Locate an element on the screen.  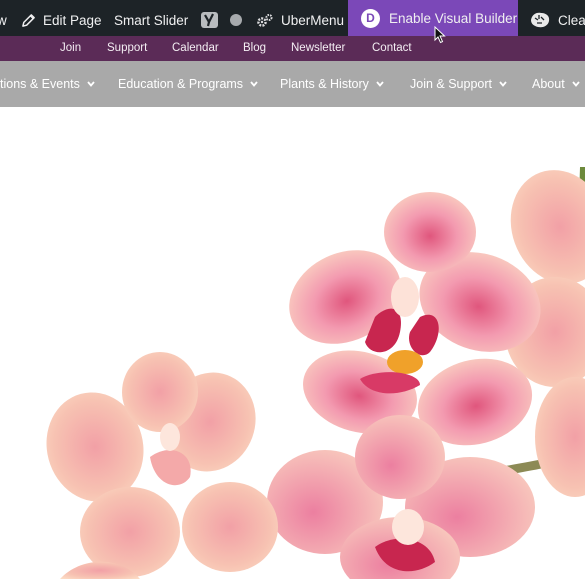
enable-visual-builder-label: Enable Visual Builder is located at coordinates (453, 18).